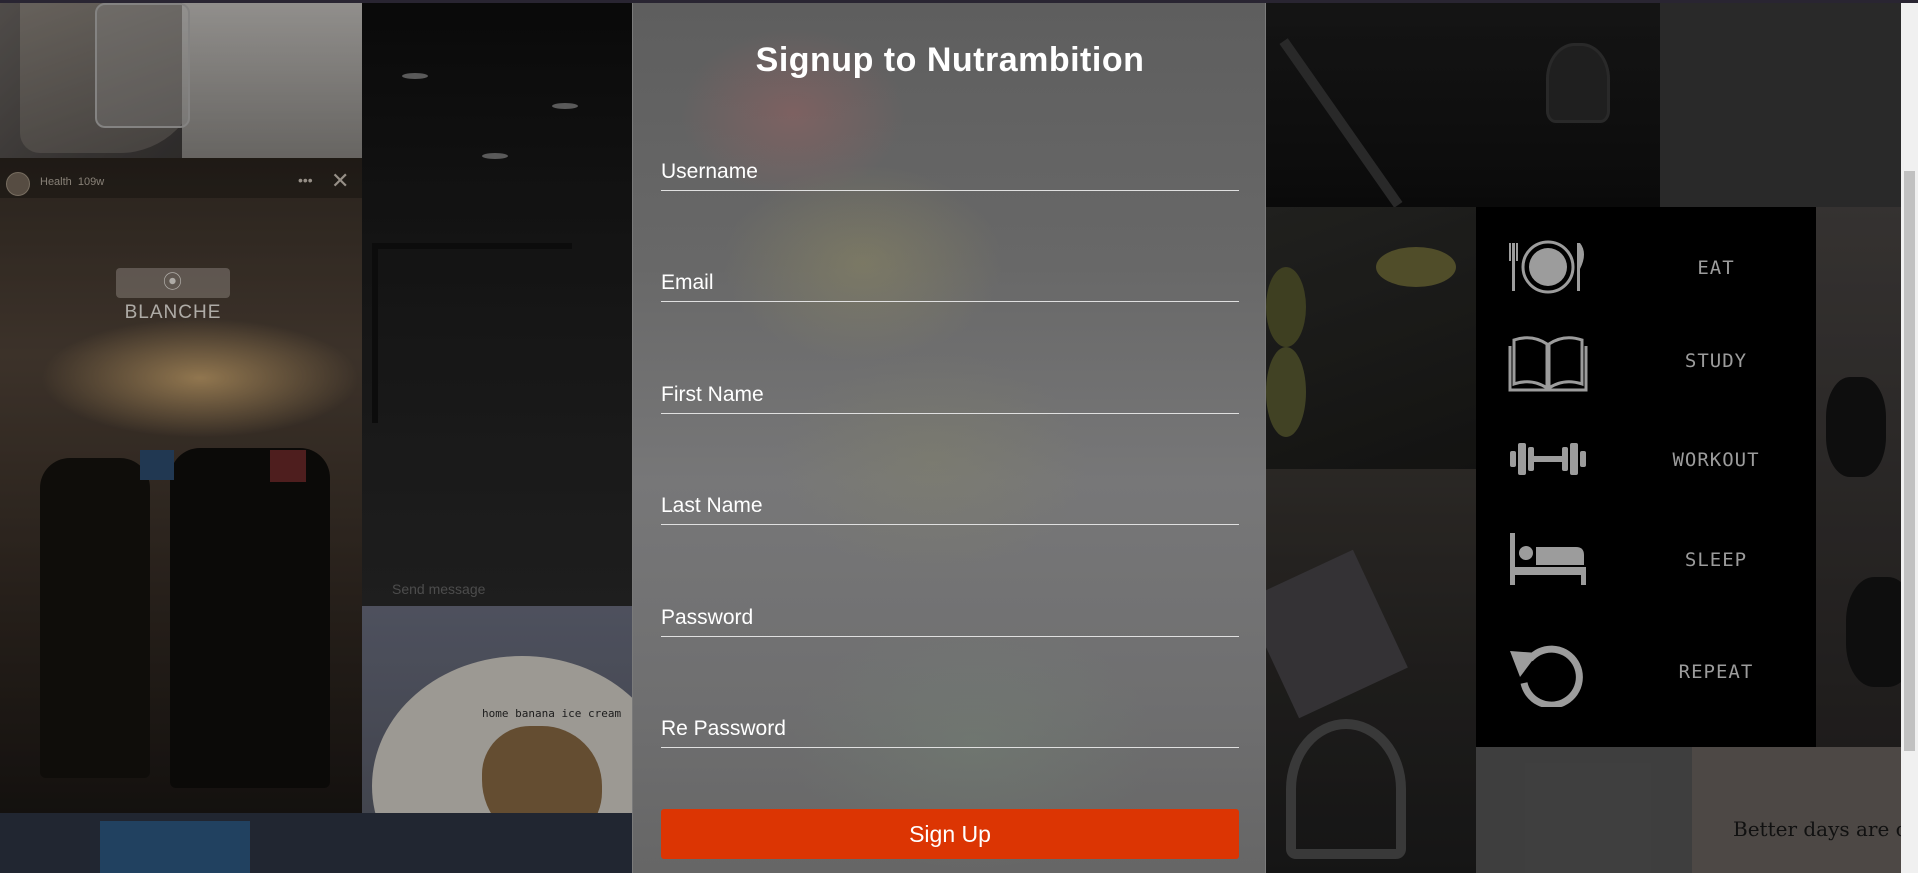 This screenshot has height=873, width=1918. I want to click on email-input, so click(950, 283).